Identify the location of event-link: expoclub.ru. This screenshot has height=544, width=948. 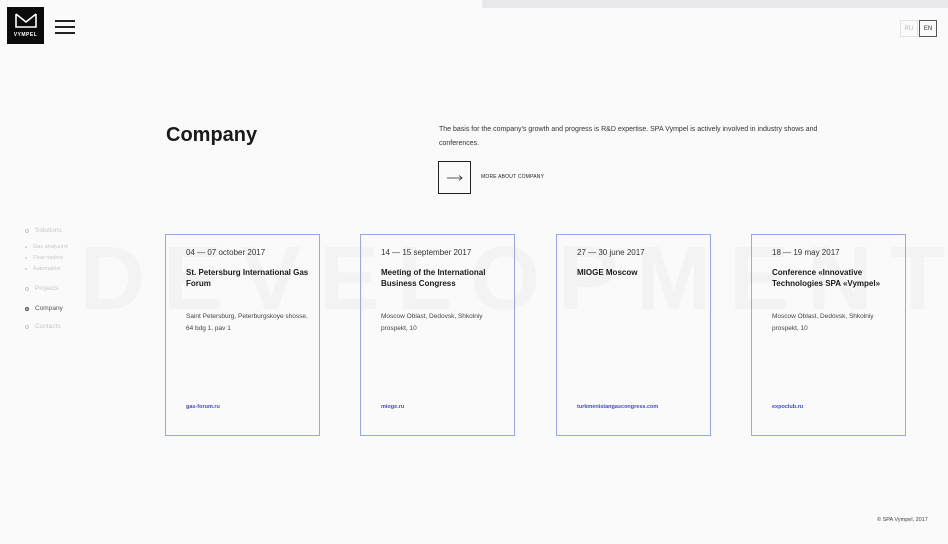
(787, 407).